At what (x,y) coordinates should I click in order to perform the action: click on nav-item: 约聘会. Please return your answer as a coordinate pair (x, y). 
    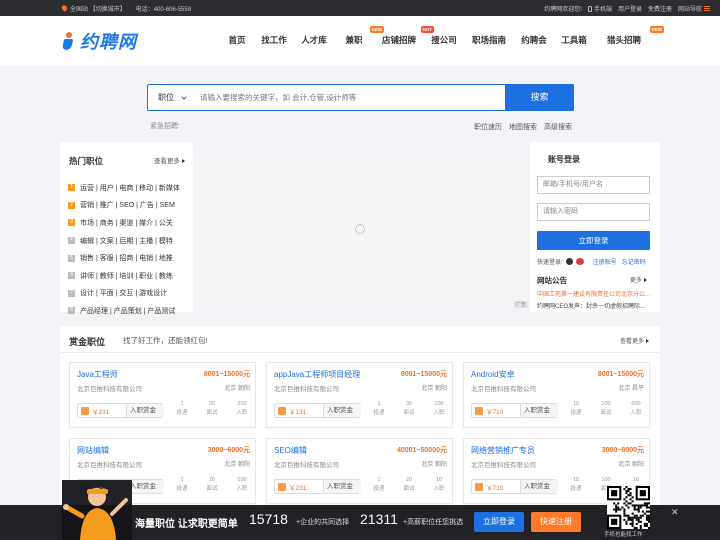
    Looking at the image, I should click on (534, 40).